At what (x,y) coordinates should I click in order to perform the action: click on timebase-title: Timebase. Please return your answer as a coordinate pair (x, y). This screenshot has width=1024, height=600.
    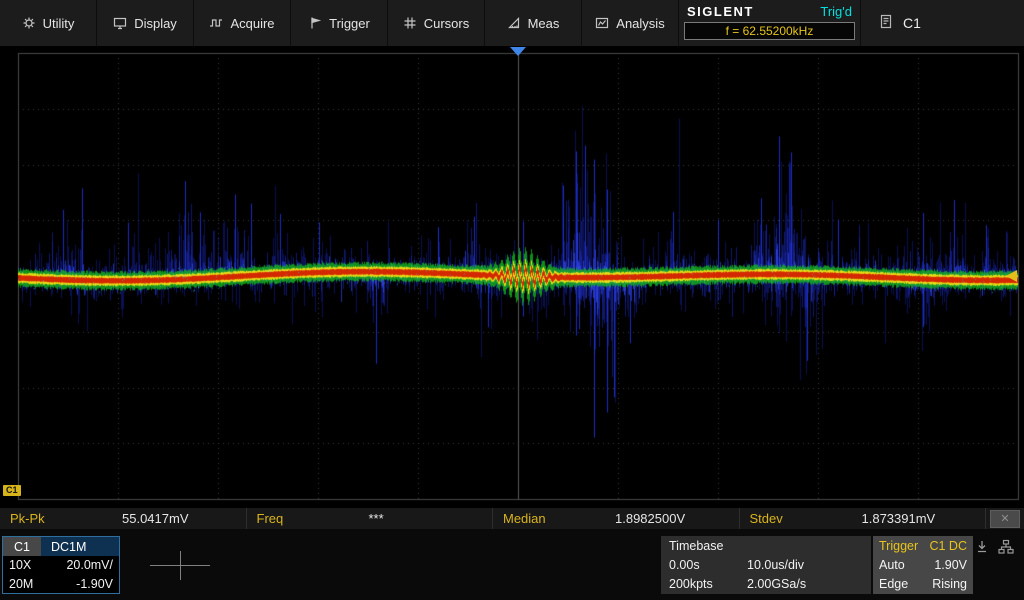
    Looking at the image, I should click on (696, 545).